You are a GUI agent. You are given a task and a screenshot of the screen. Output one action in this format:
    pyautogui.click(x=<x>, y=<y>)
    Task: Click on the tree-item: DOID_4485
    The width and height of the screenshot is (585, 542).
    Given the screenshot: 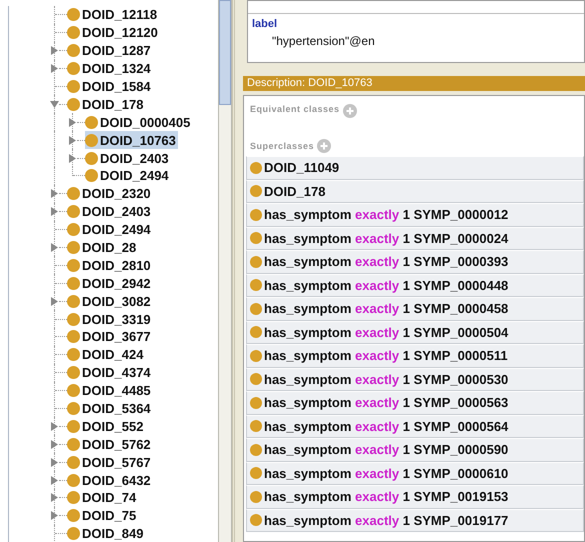 What is the action you would take?
    pyautogui.click(x=110, y=391)
    